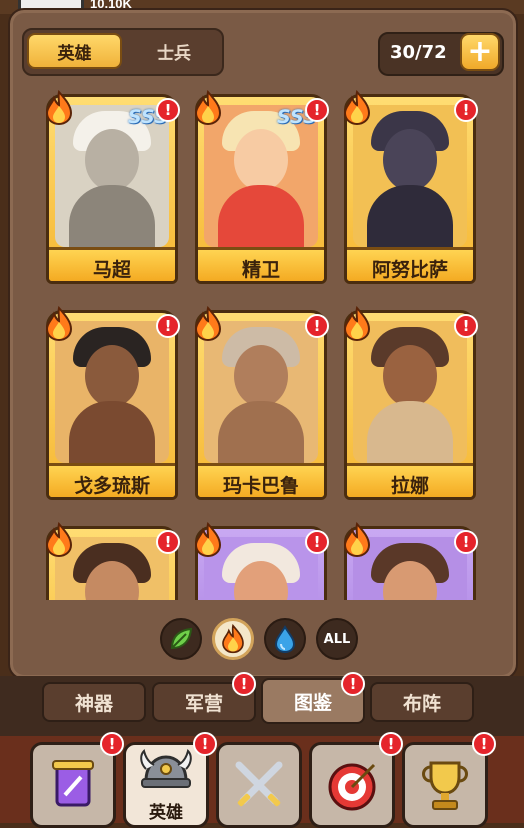  I want to click on hero-card-row3-3: !, so click(410, 560).